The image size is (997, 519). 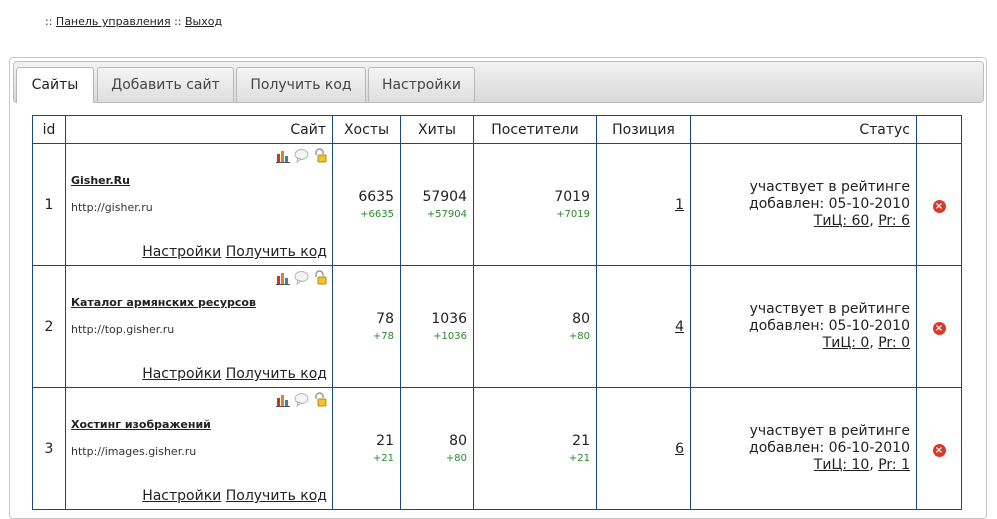 I want to click on visitors-value: 80, so click(x=581, y=319).